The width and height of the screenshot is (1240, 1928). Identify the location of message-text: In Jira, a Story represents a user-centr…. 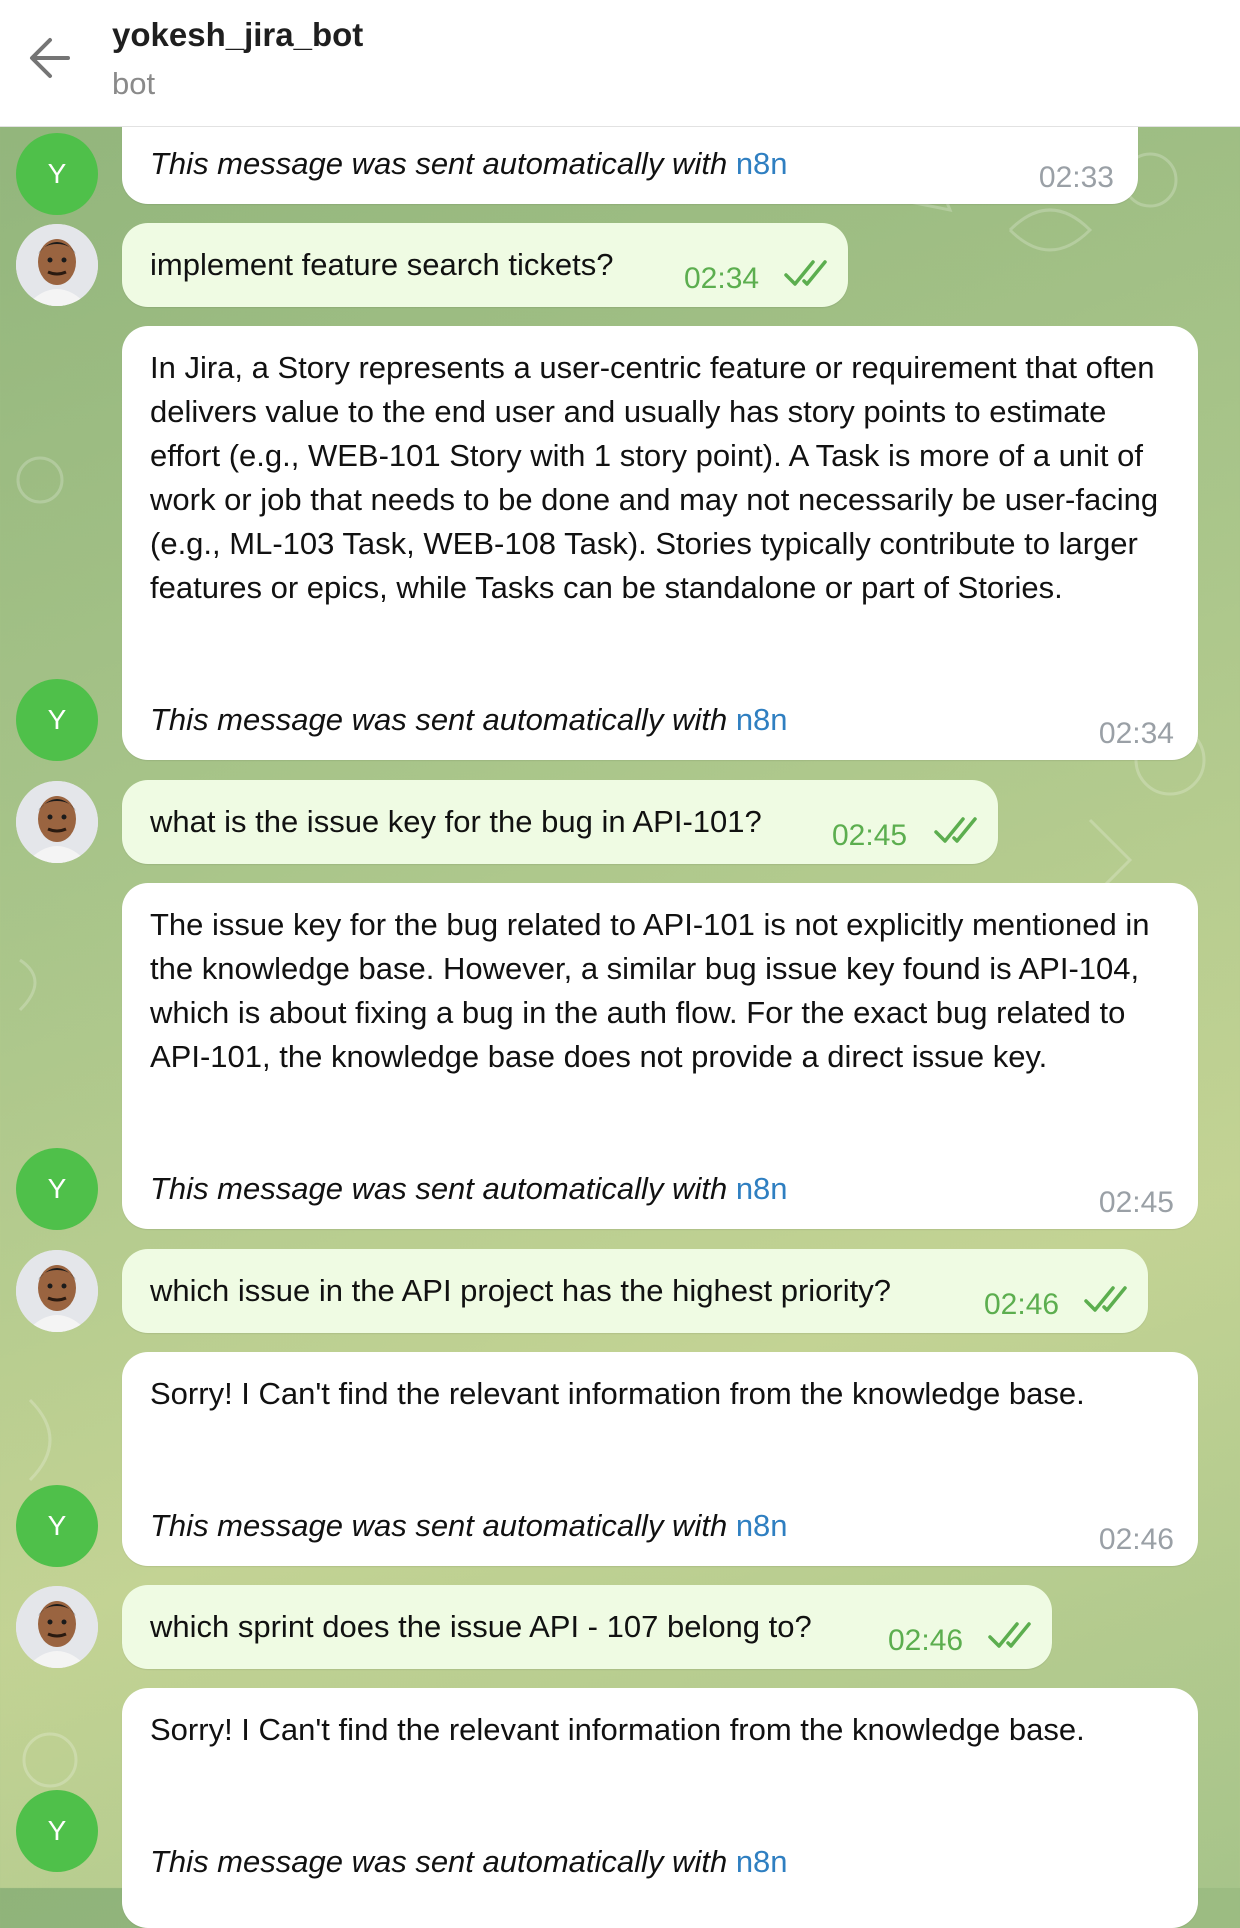
(654, 477).